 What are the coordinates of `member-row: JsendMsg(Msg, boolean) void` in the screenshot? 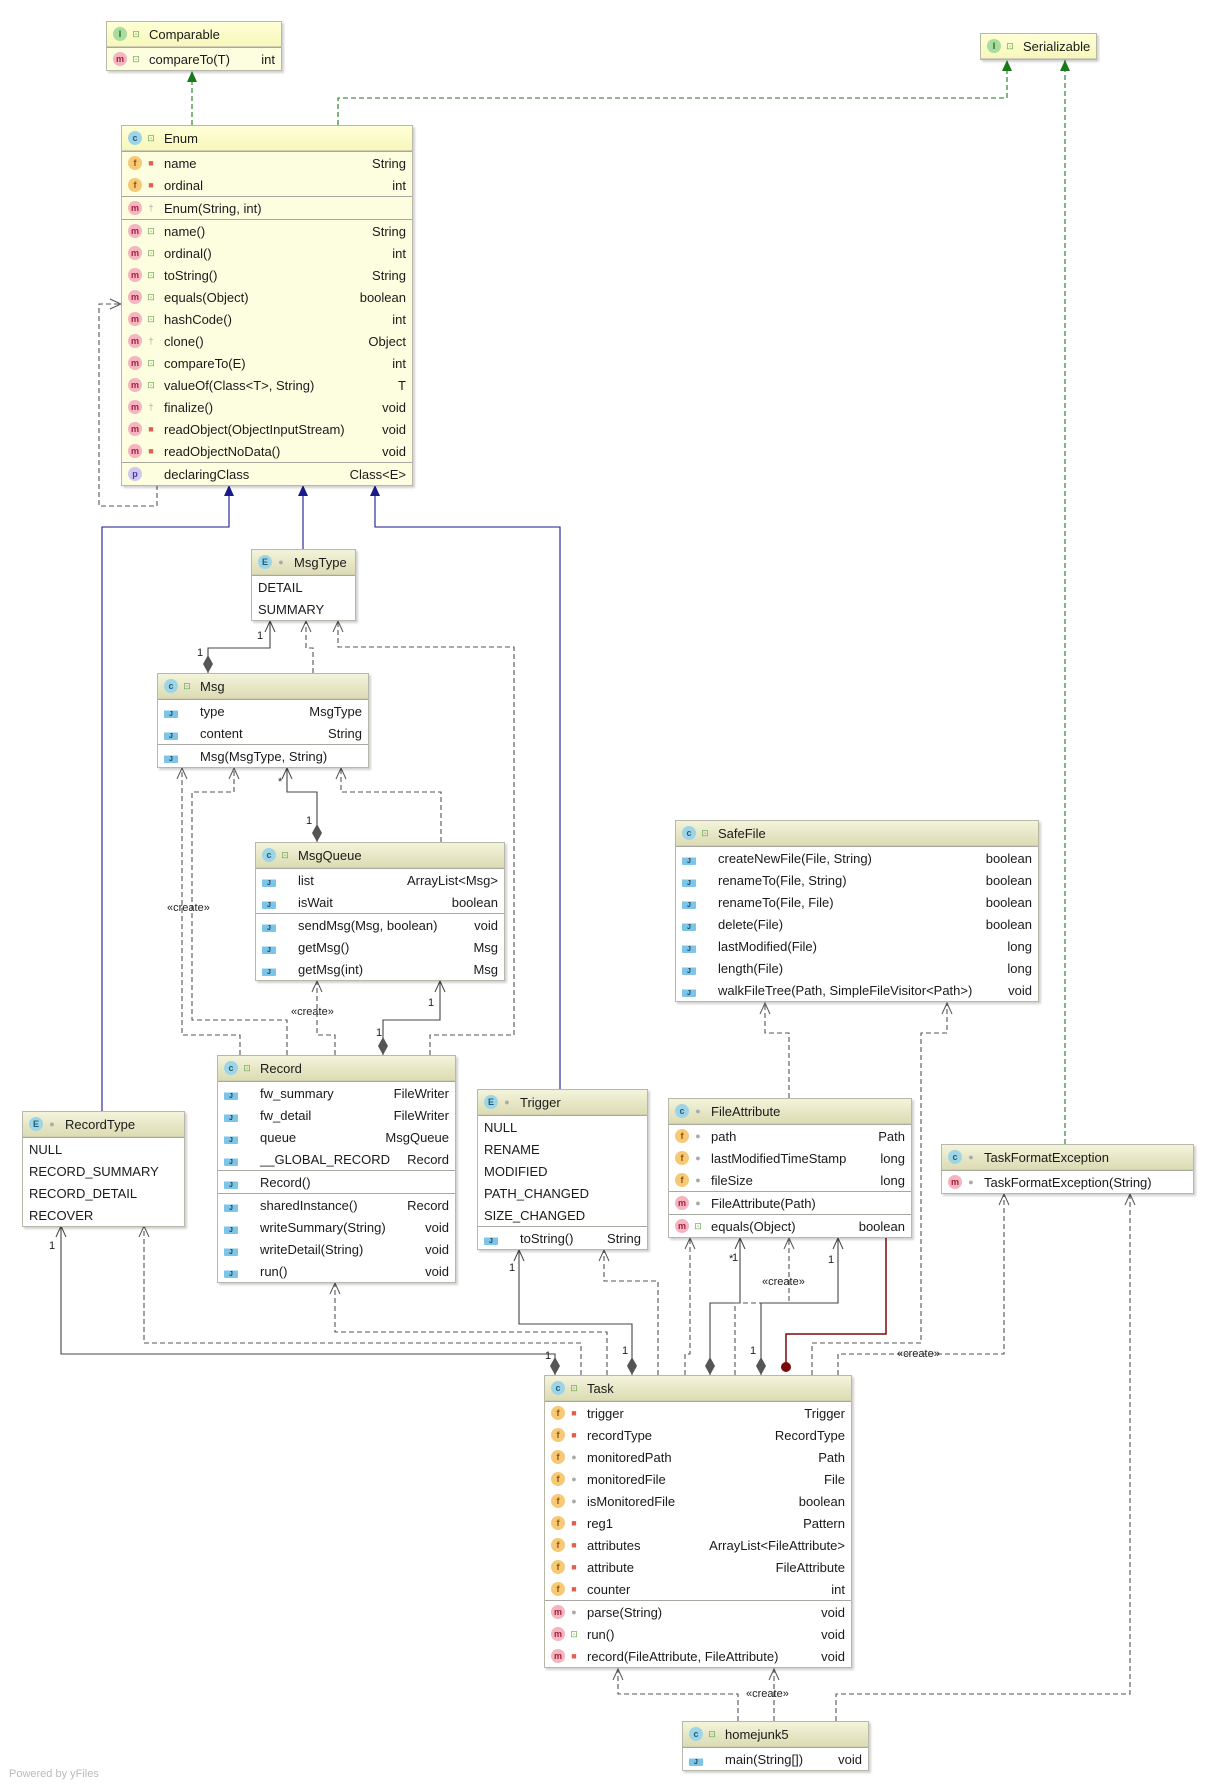 It's located at (380, 925).